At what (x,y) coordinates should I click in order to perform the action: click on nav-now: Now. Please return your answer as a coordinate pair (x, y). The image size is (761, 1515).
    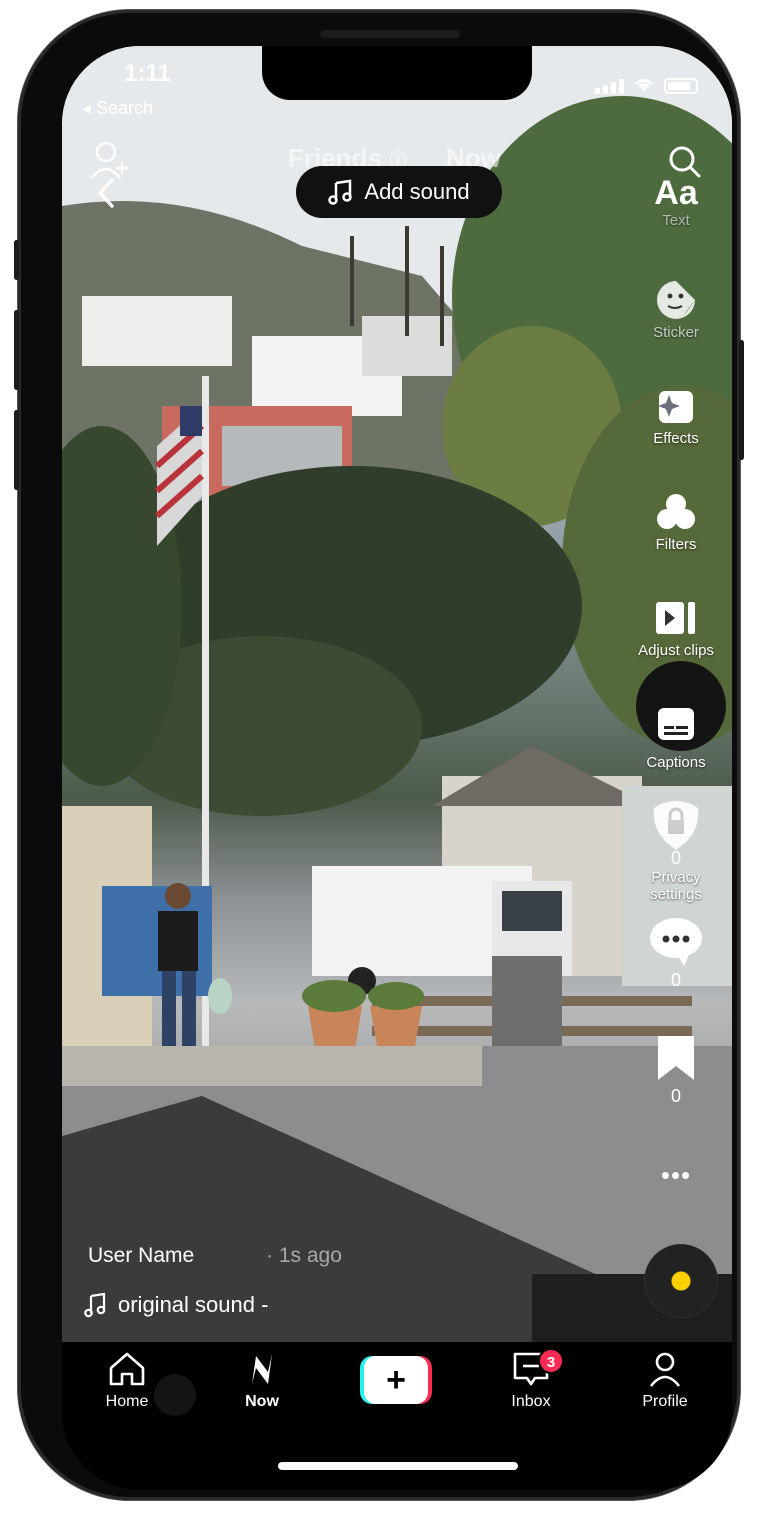
    Looking at the image, I should click on (262, 1380).